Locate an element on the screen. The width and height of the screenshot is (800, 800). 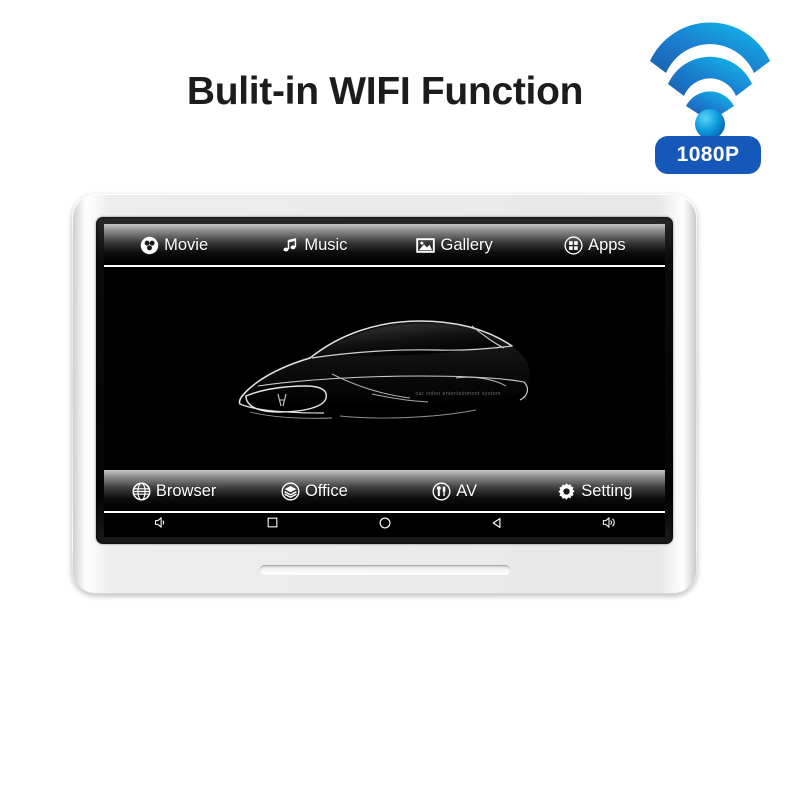
volume-up-button is located at coordinates (609, 525).